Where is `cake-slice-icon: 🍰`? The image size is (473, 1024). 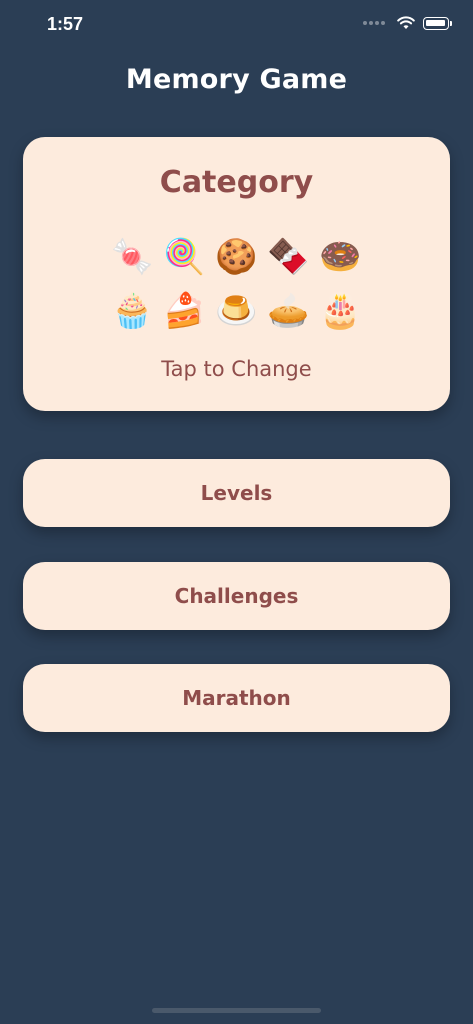 cake-slice-icon: 🍰 is located at coordinates (184, 311).